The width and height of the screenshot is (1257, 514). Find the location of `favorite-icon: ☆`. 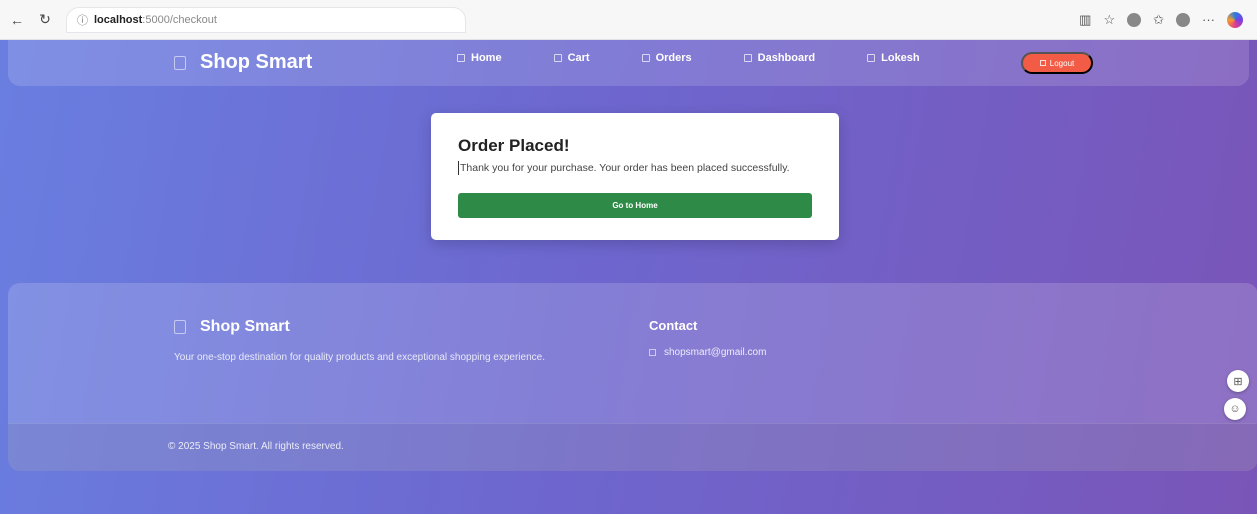

favorite-icon: ☆ is located at coordinates (1109, 20).